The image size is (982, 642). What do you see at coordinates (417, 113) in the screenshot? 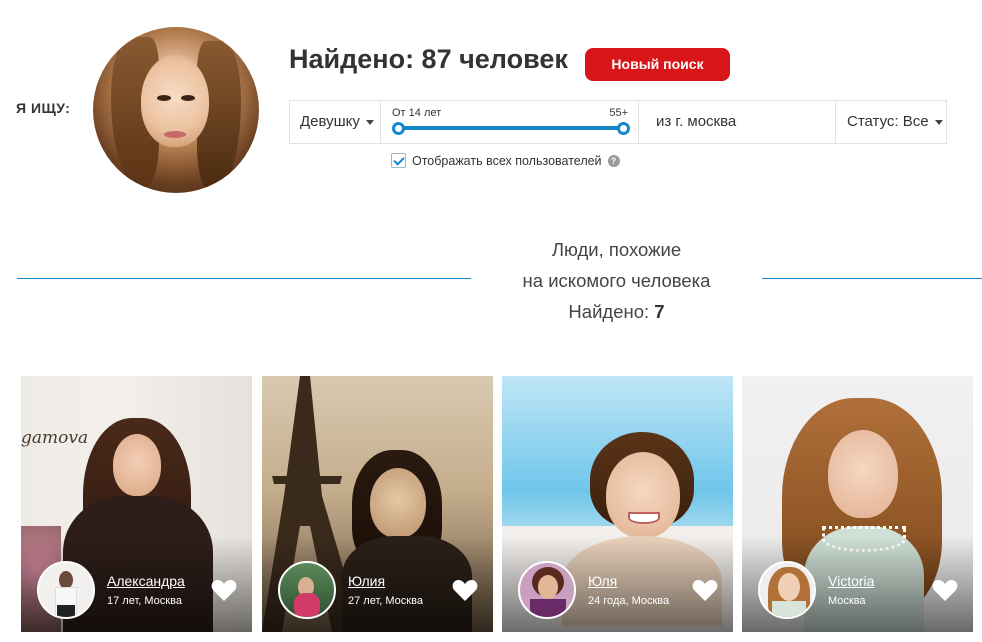
I see `age-from-label: От 14 лет` at bounding box center [417, 113].